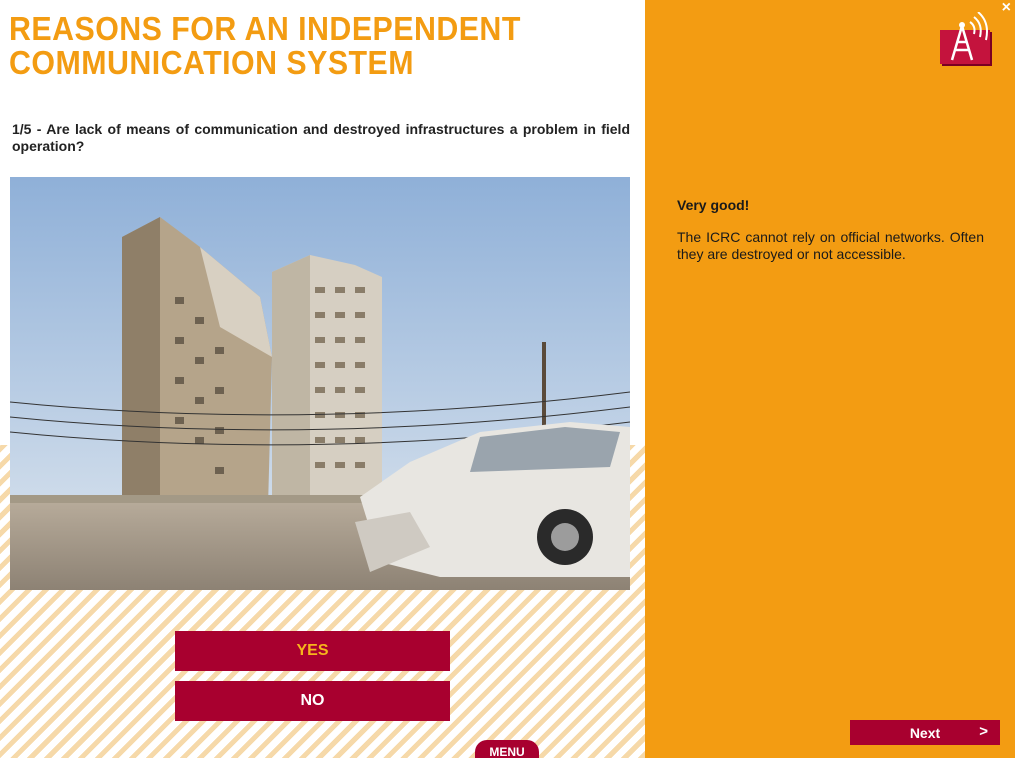 This screenshot has height=758, width=1015. I want to click on feedback-title: Very good!, so click(713, 205).